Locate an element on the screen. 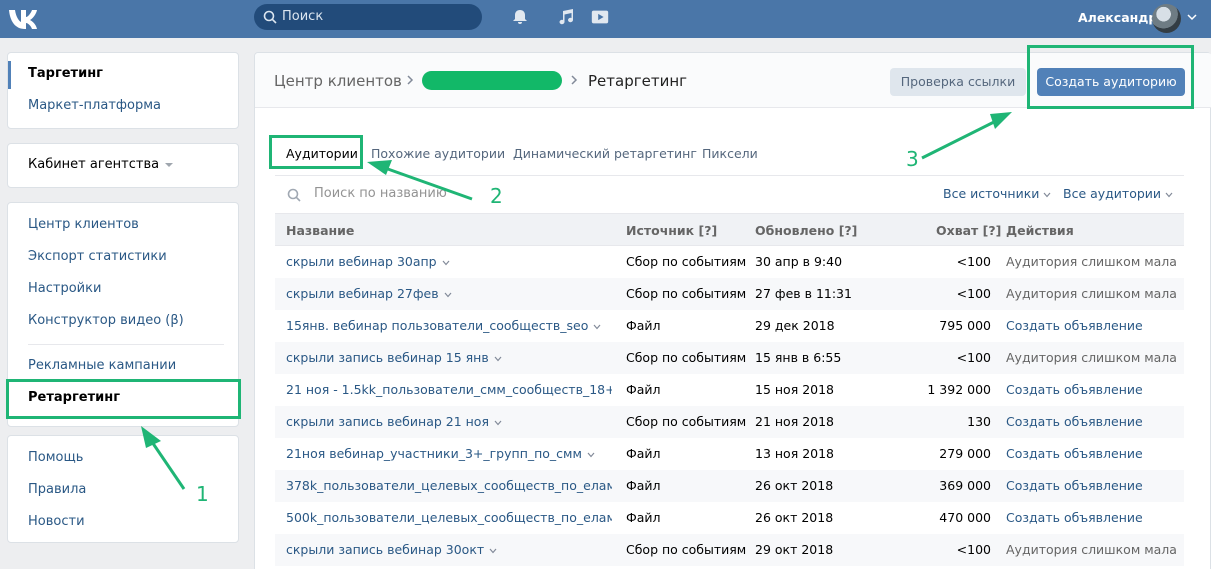 This screenshot has width=1211, height=569. audience-name: скрыли вебинар 30апр is located at coordinates (361, 261).